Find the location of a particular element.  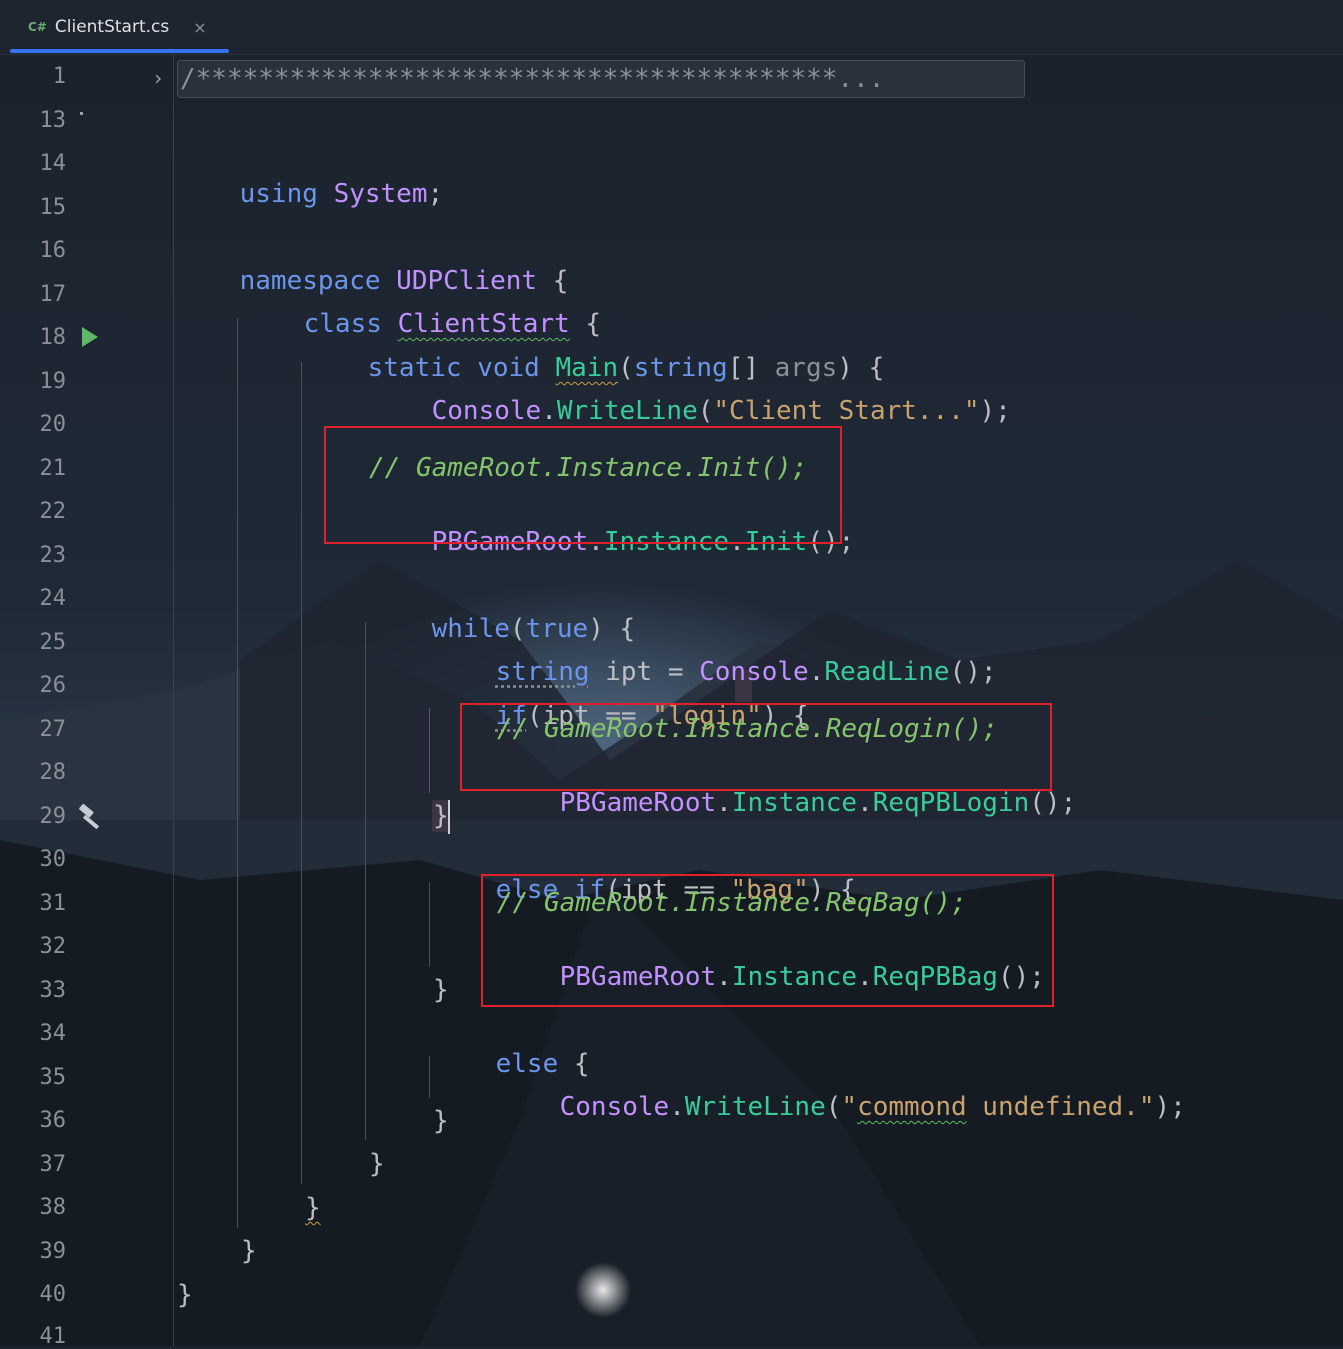

close-icon: × is located at coordinates (199, 27).